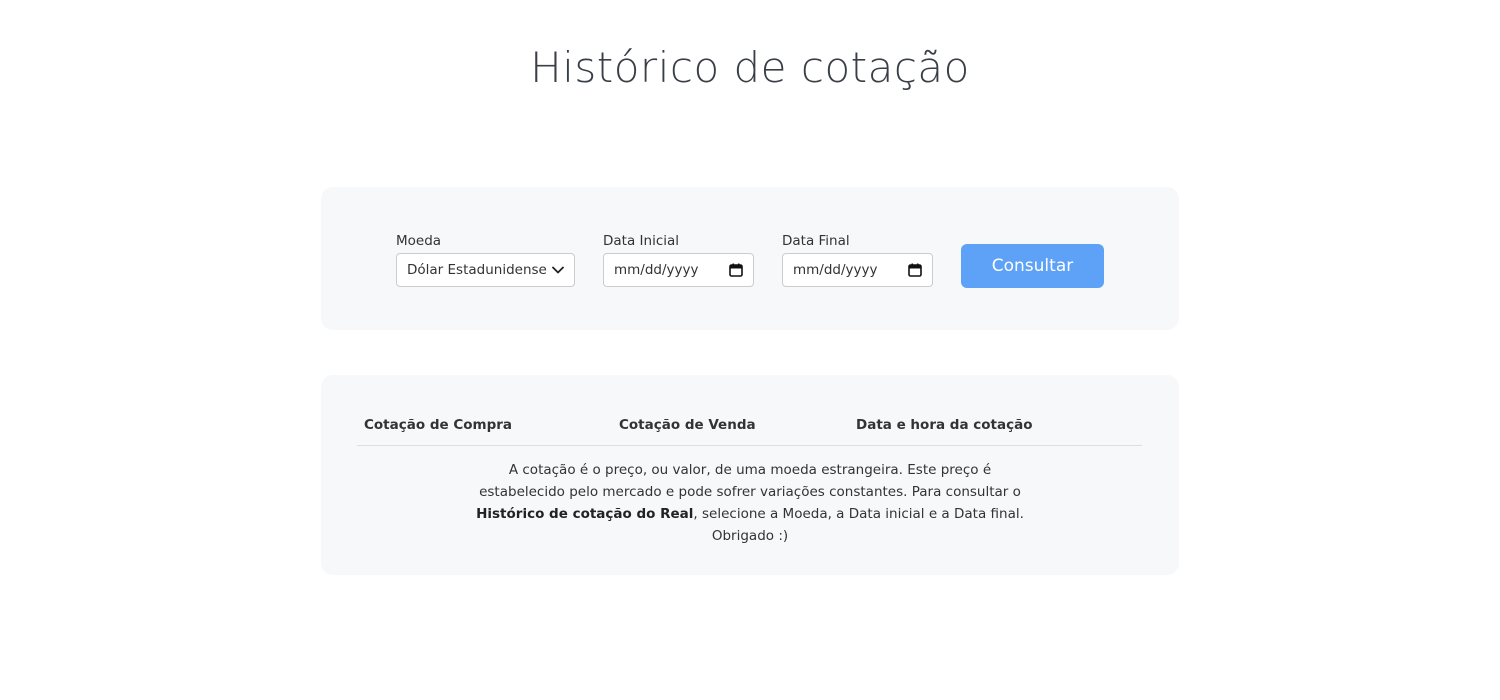 This screenshot has width=1500, height=700. Describe the element at coordinates (835, 270) in the screenshot. I see `data-final-placeholder: mm/dd/yyyy` at that location.